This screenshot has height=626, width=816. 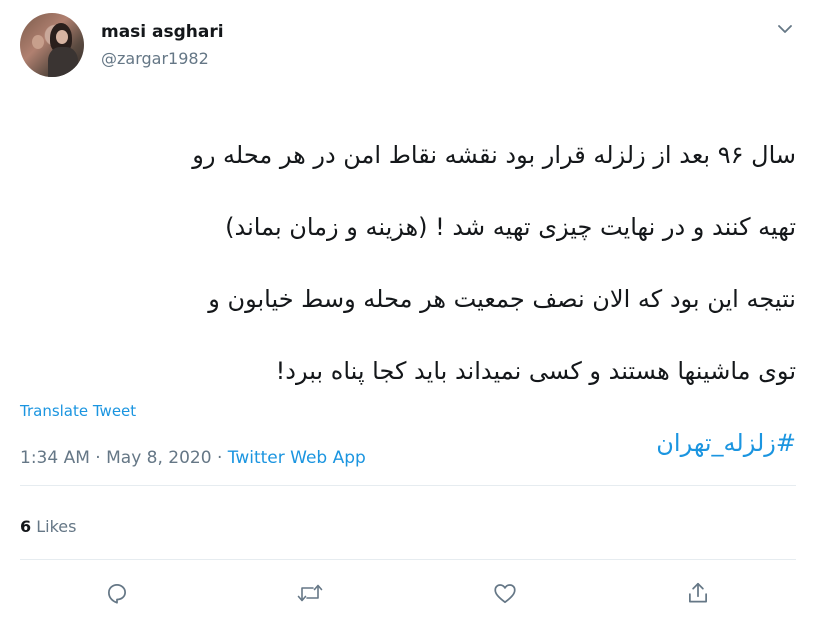 What do you see at coordinates (52, 45) in the screenshot?
I see `avatar` at bounding box center [52, 45].